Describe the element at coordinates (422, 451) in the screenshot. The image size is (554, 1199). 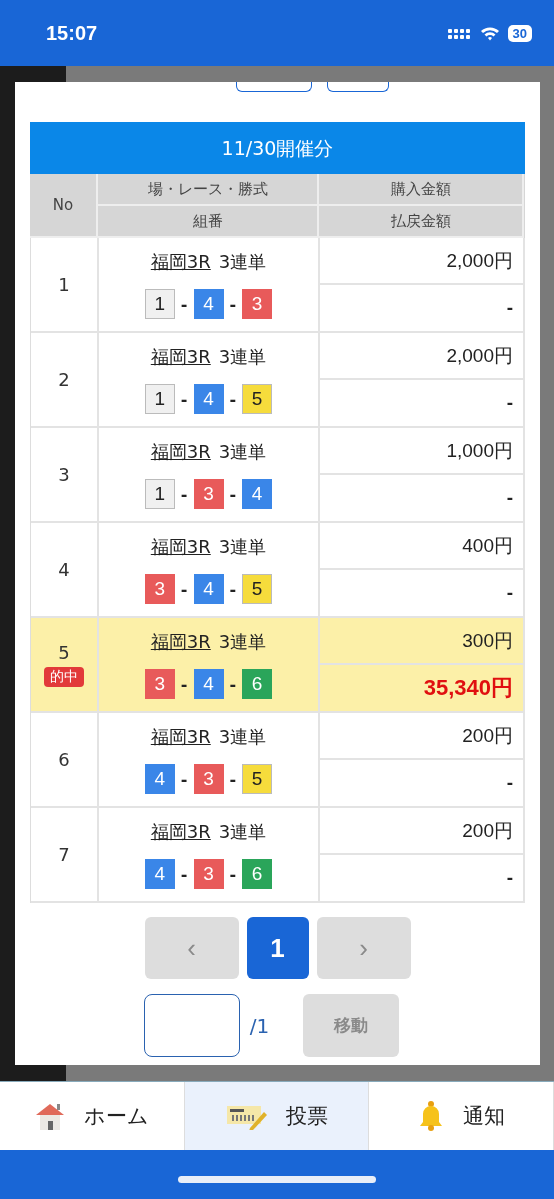
I see `table-cell: 1,000円` at that location.